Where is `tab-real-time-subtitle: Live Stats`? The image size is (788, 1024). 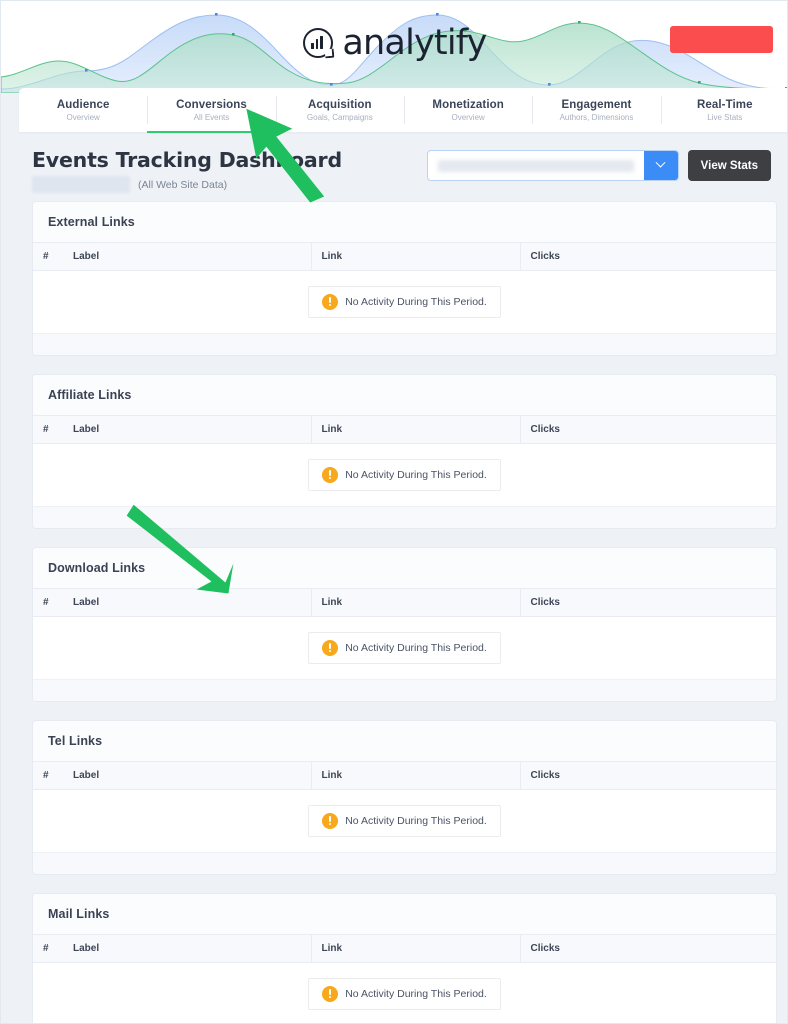 tab-real-time-subtitle: Live Stats is located at coordinates (725, 117).